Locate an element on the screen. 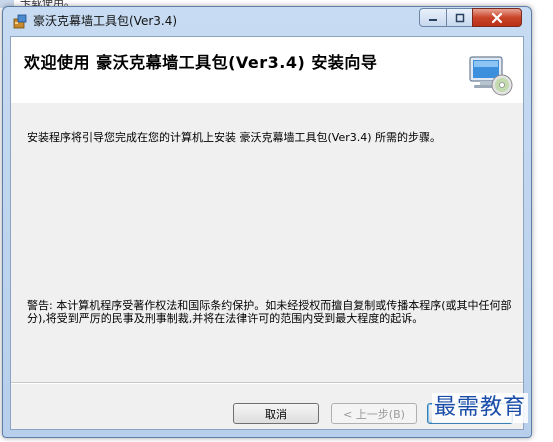  installer-app-icon is located at coordinates (20, 21).